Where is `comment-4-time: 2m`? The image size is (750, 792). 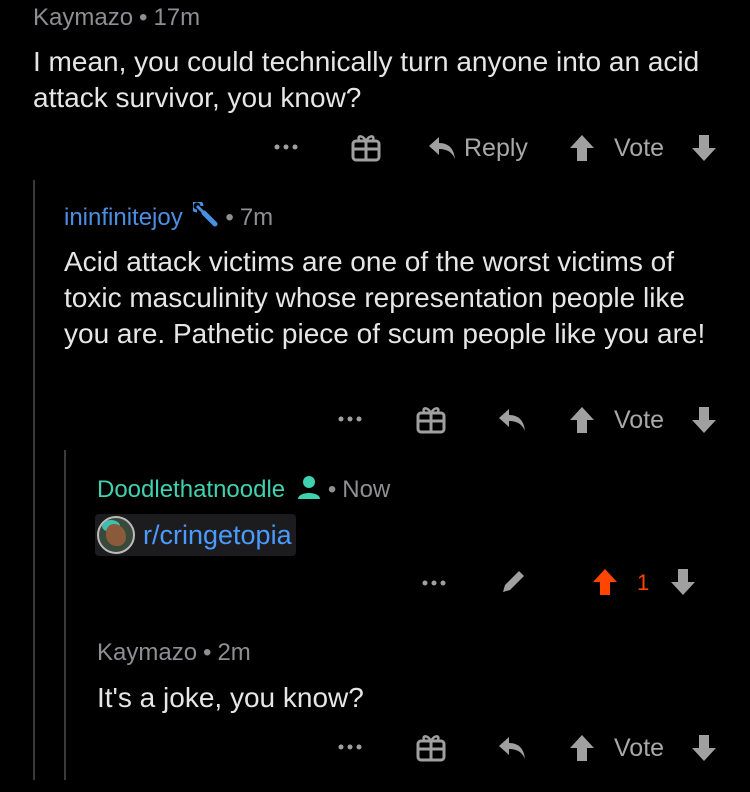
comment-4-time: 2m is located at coordinates (234, 652).